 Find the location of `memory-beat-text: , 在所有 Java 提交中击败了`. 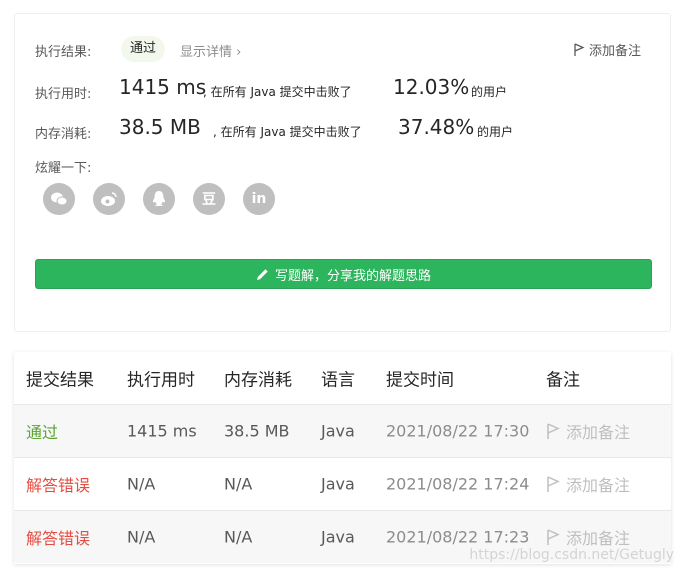

memory-beat-text: , 在所有 Java 提交中击败了 is located at coordinates (287, 132).